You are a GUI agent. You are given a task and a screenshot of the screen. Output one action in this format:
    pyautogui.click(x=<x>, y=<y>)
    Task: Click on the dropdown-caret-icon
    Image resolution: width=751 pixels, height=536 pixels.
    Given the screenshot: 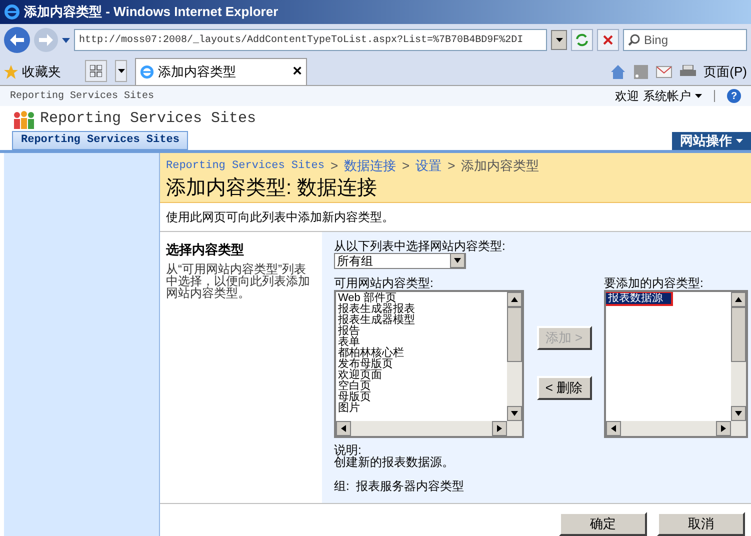 What is the action you would take?
    pyautogui.click(x=66, y=40)
    